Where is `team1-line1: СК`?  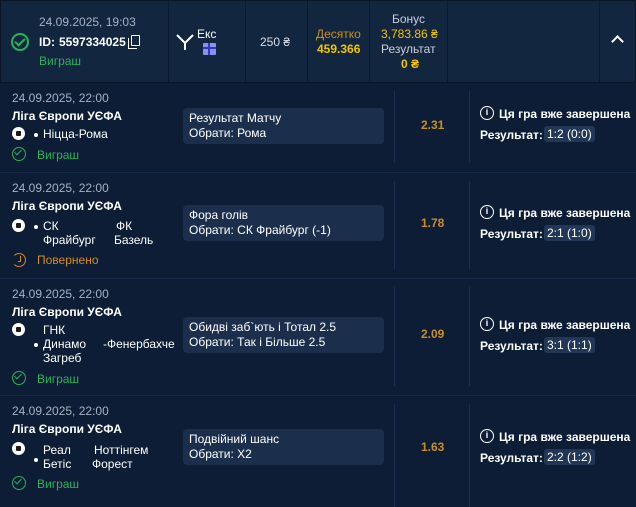
team1-line1: СК is located at coordinates (51, 226).